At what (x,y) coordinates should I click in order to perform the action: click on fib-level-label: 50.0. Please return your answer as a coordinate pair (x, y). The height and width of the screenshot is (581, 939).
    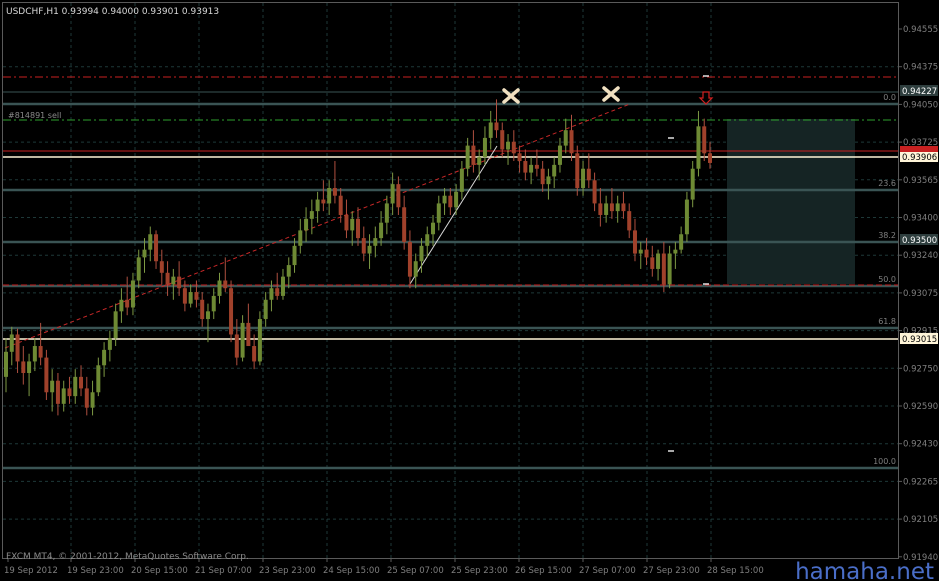
    Looking at the image, I should click on (887, 279).